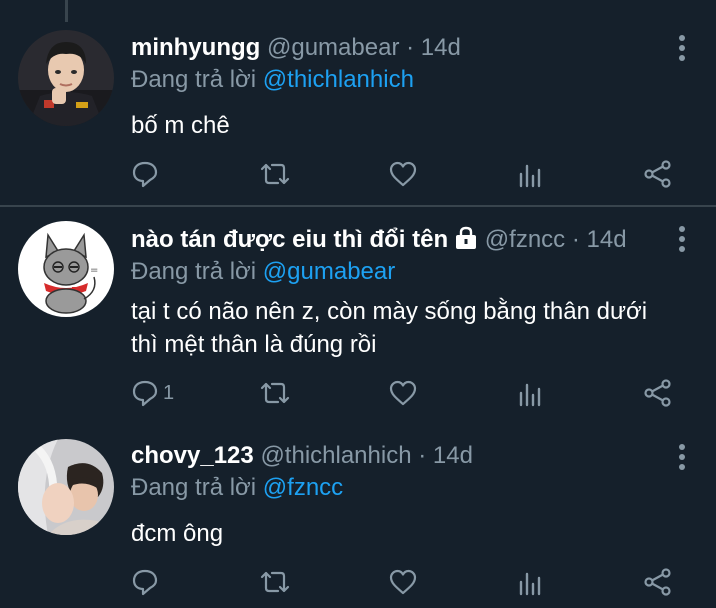 Image resolution: width=716 pixels, height=608 pixels. I want to click on replying-to: Đang trả lời @thichlanhich, so click(413, 80).